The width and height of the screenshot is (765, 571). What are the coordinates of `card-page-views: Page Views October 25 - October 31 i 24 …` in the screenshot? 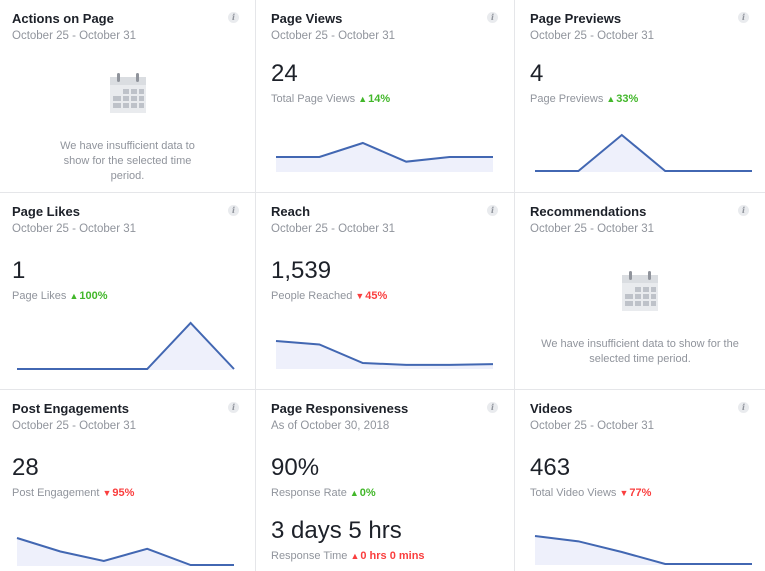 It's located at (385, 96).